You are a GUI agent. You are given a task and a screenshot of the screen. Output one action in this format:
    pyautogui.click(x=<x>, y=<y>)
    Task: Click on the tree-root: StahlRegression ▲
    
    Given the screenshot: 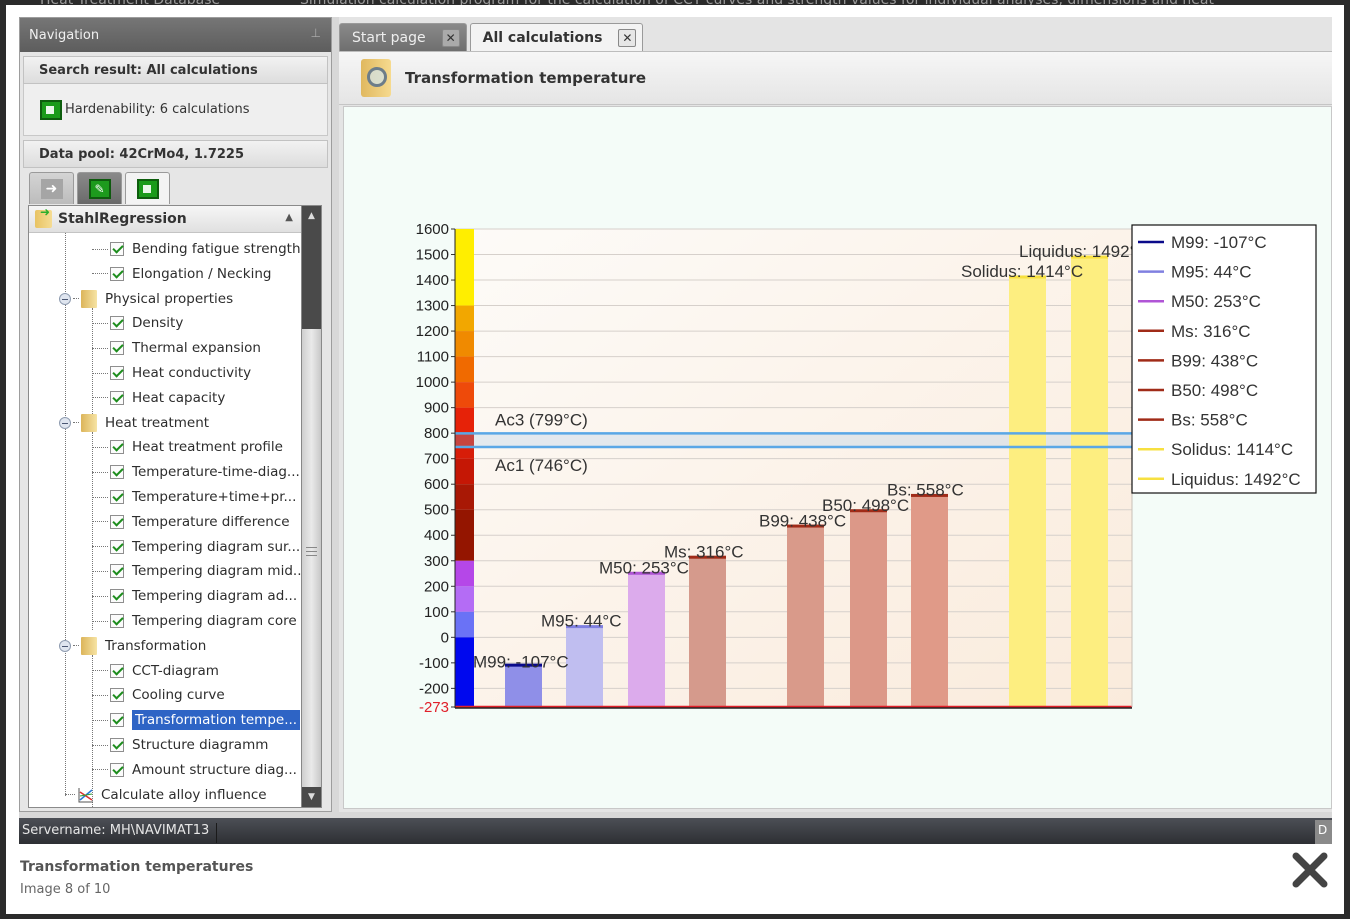 What is the action you would take?
    pyautogui.click(x=165, y=219)
    